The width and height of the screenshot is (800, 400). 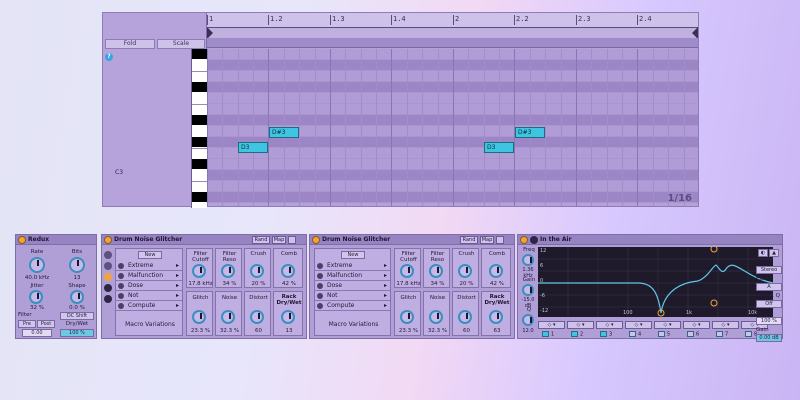 I want to click on jitter-knob, so click(x=36, y=297).